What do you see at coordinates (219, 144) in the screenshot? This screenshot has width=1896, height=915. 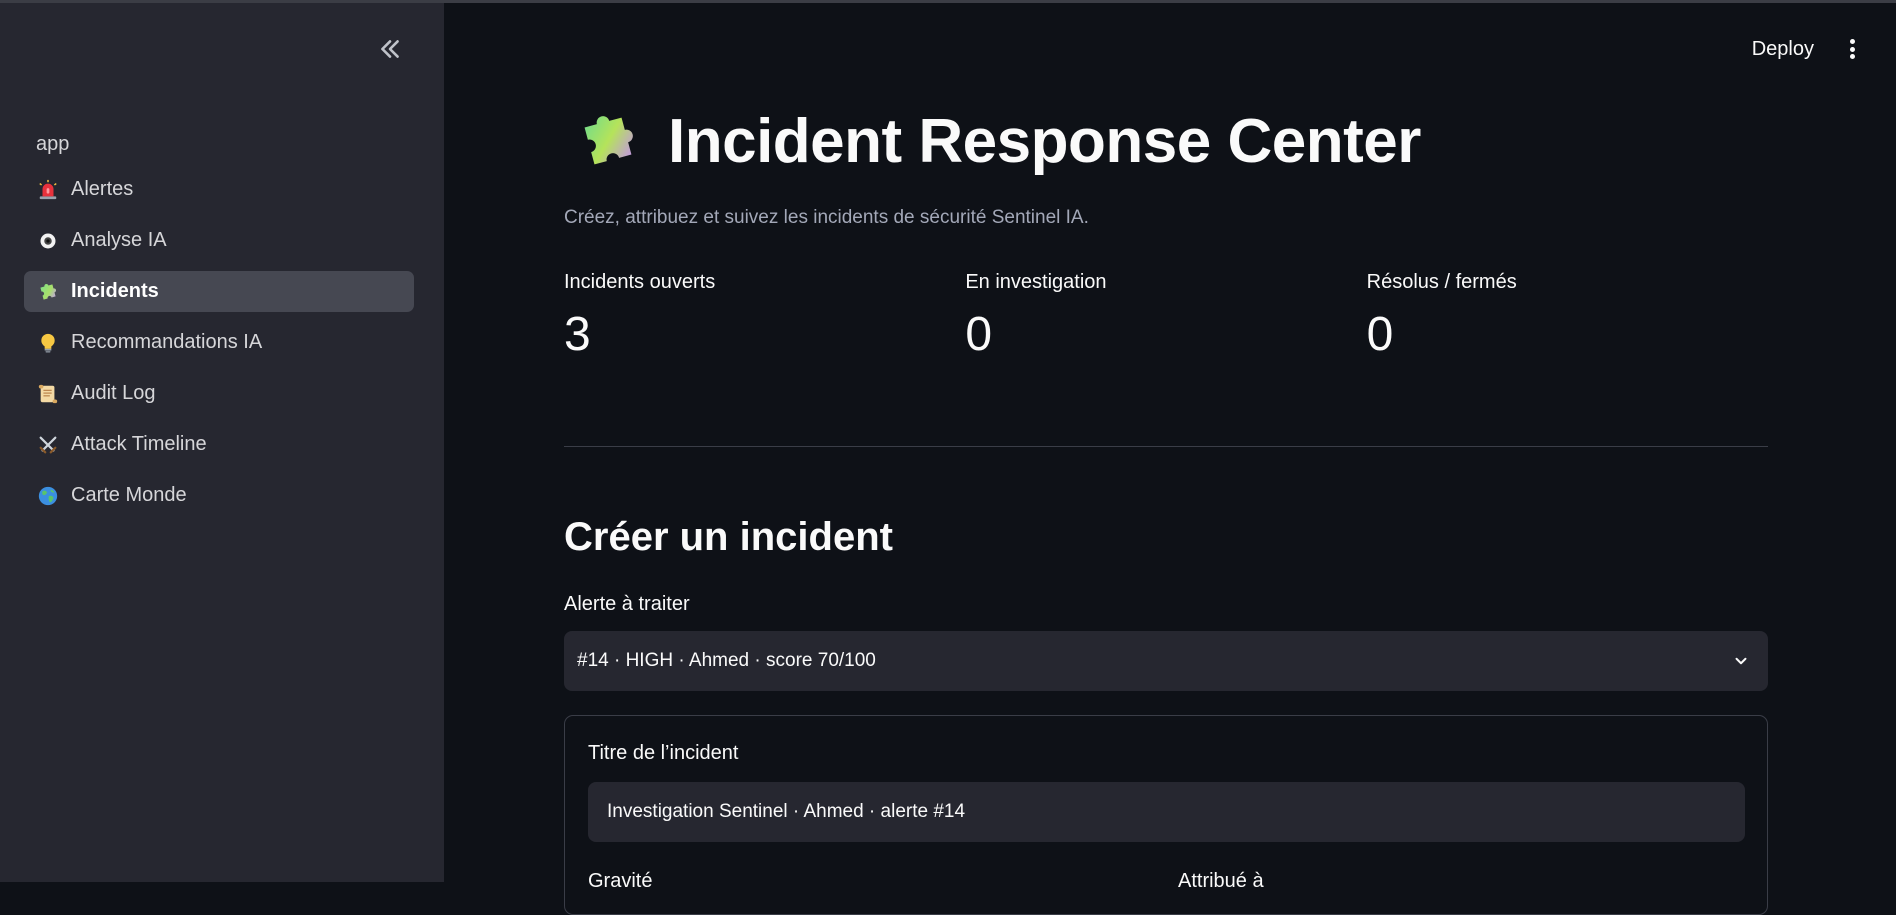 I see `sidebar-app-label: app` at bounding box center [219, 144].